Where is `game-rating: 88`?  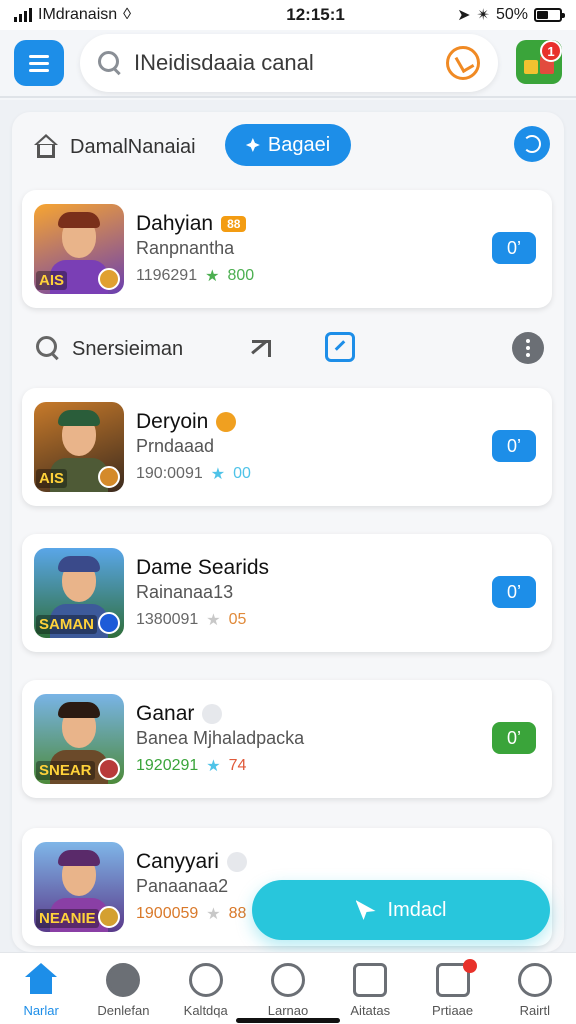
game-rating: 88 is located at coordinates (237, 913).